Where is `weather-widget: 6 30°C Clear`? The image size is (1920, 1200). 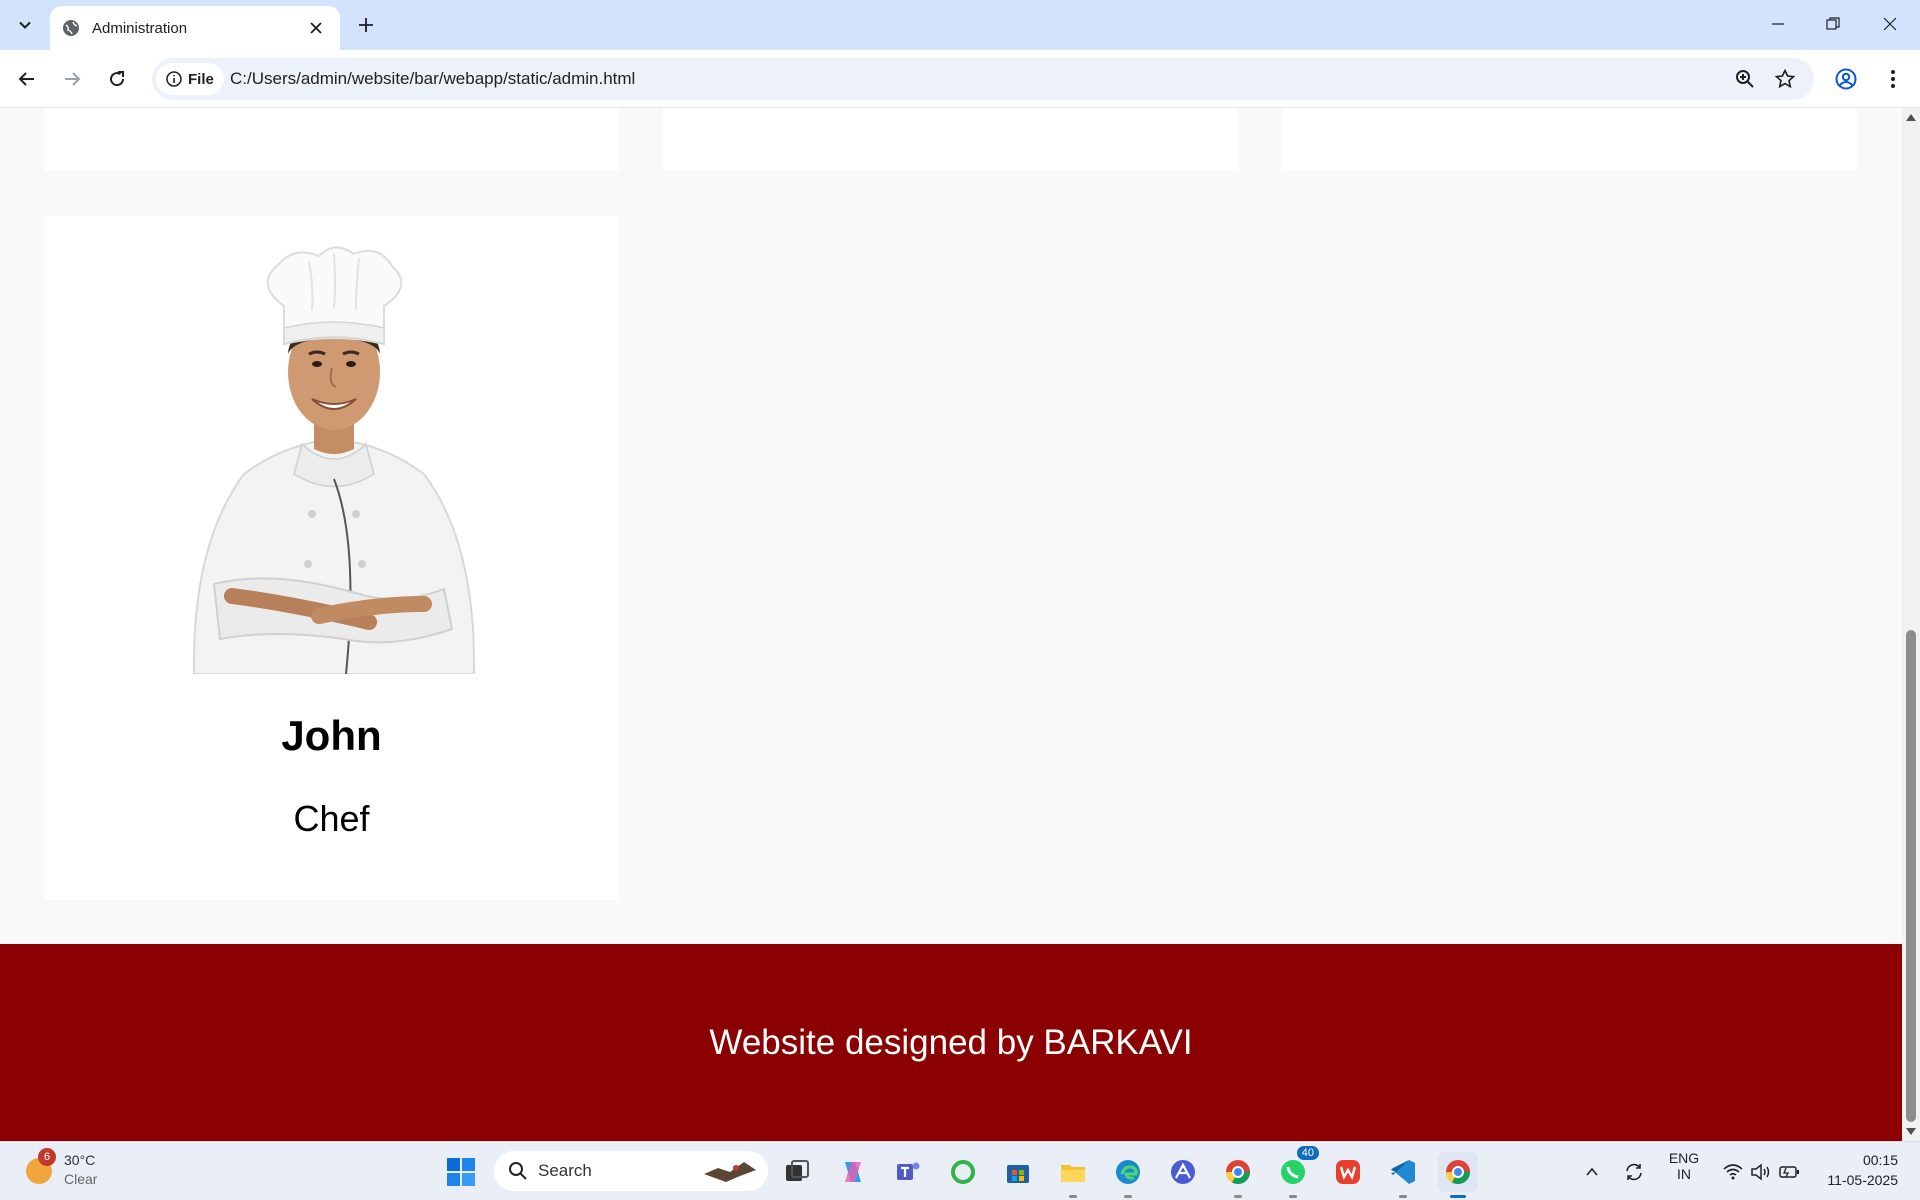 weather-widget: 6 30°C Clear is located at coordinates (77, 1170).